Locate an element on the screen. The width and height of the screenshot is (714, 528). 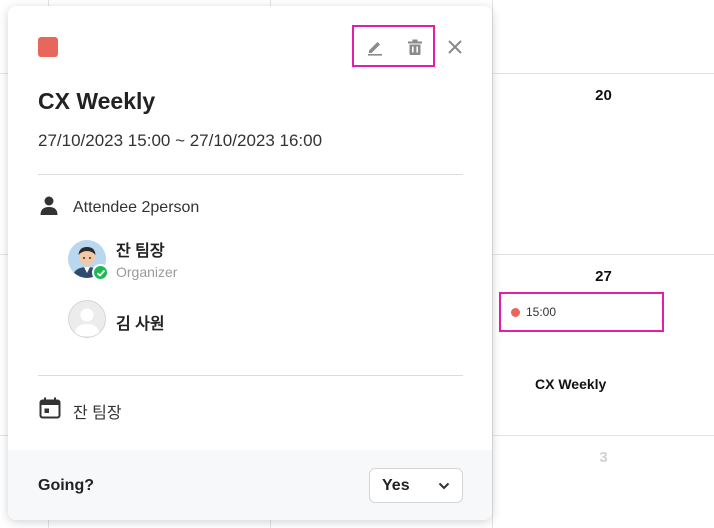
calendar-event-chip: 15:00 CX Weekly is located at coordinates (581, 342).